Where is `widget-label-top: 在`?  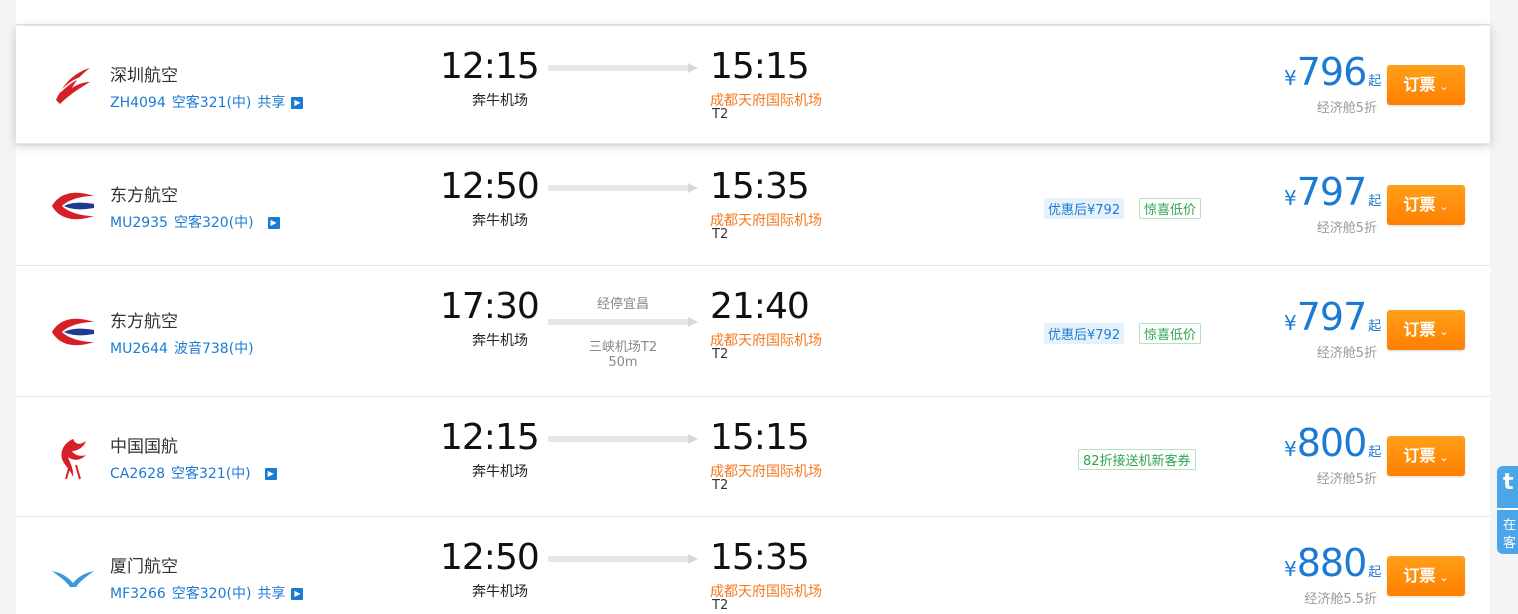
widget-label-top: 在 is located at coordinates (1507, 523).